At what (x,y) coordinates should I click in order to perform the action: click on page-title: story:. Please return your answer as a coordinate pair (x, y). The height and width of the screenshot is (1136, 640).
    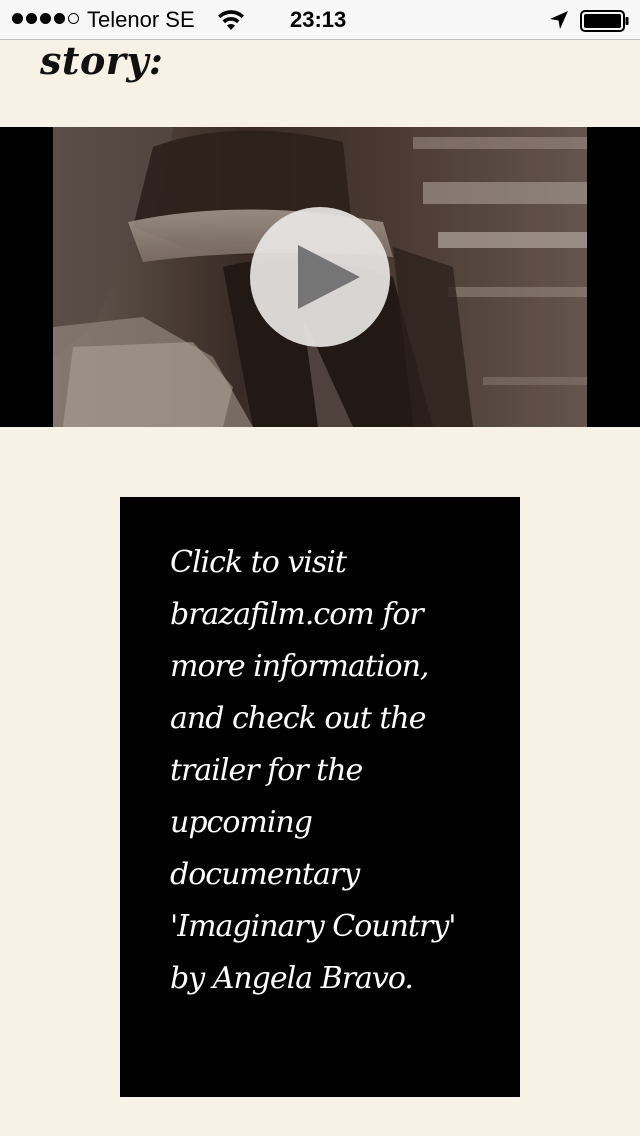
    Looking at the image, I should click on (102, 60).